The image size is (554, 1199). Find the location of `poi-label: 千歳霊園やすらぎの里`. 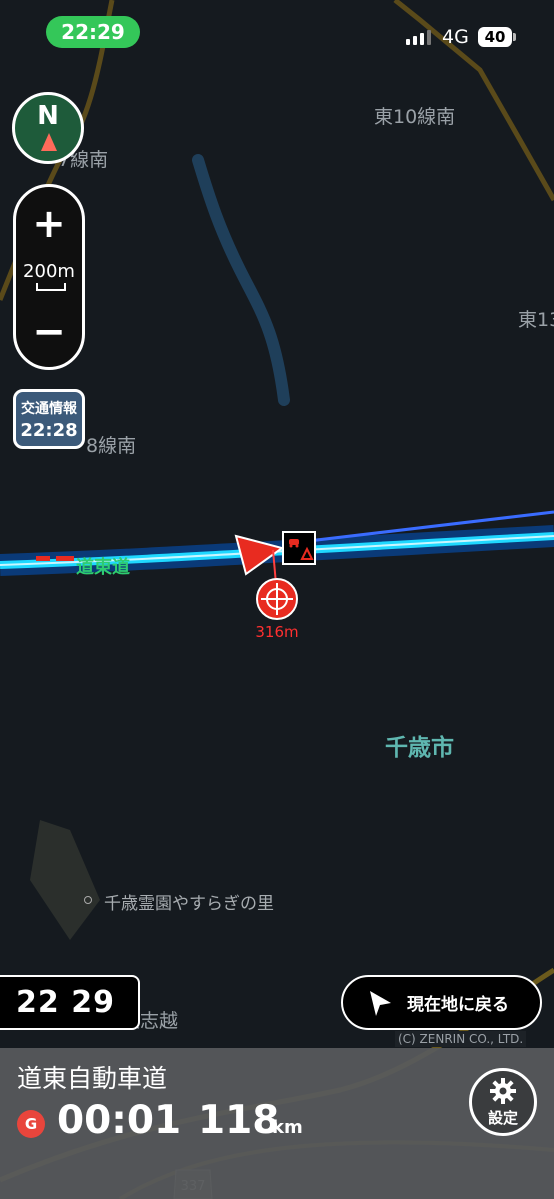

poi-label: 千歳霊園やすらぎの里 is located at coordinates (189, 904).